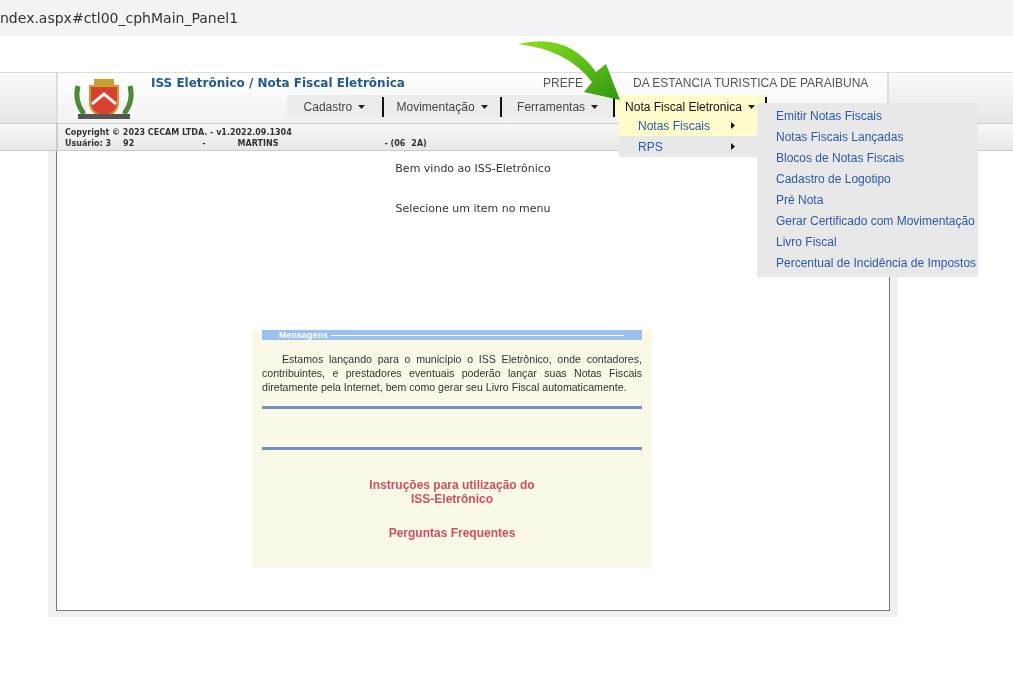 This screenshot has height=678, width=1013. I want to click on user-info-text: -, so click(204, 144).